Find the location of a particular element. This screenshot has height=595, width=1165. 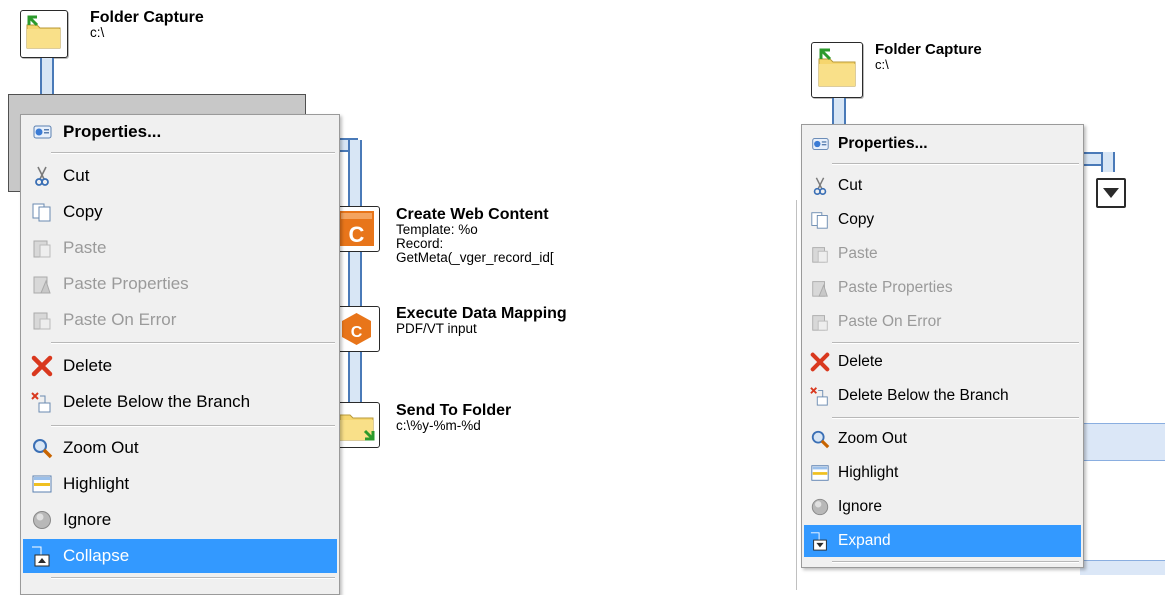

web-content-icon: C is located at coordinates (356, 229).